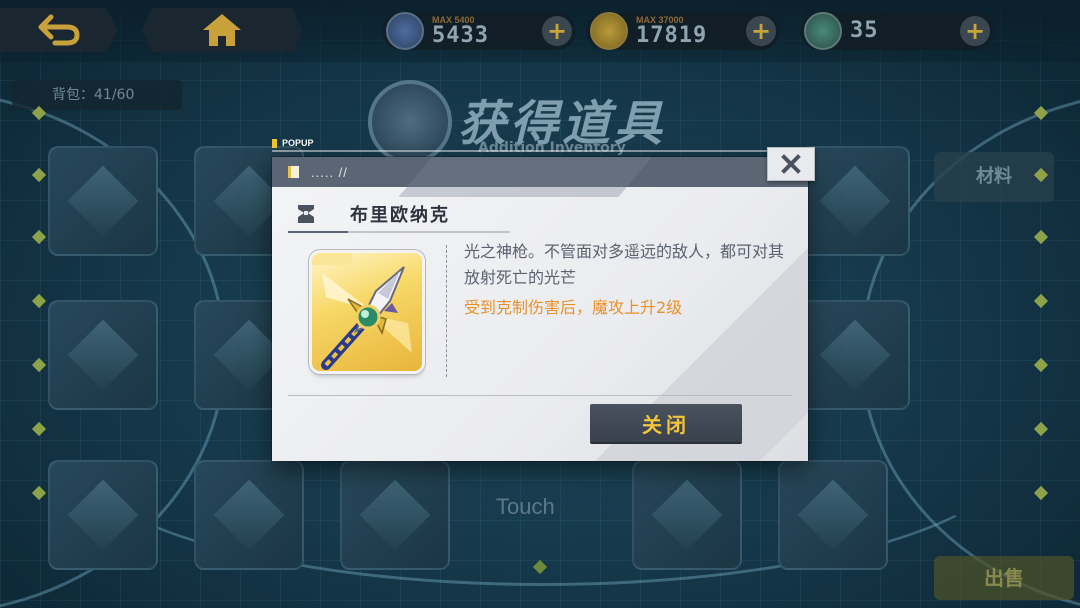 The image size is (1080, 608). Describe the element at coordinates (672, 35) in the screenshot. I see `resource-coin-value: 17819` at that location.